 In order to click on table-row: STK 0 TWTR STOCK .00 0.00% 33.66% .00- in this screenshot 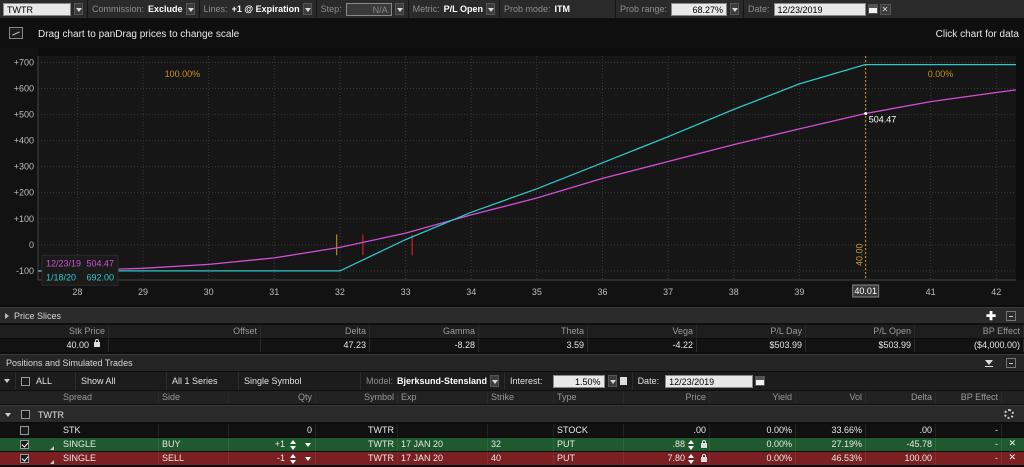, I will do `click(512, 430)`.